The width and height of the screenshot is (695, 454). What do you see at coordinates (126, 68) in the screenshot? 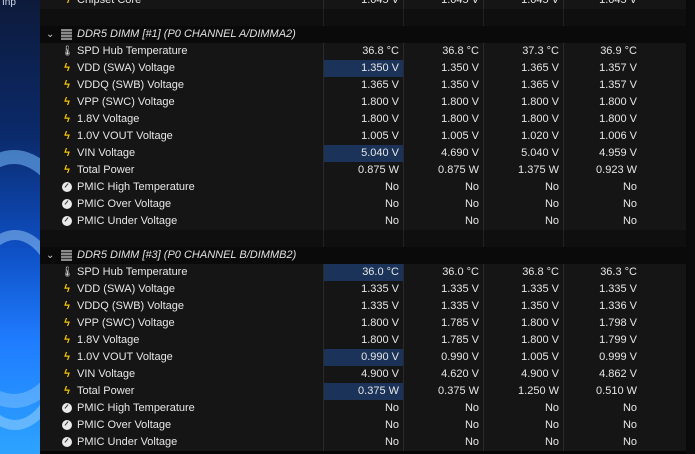
I see `sensor-label: VDD (SWA) Voltage` at bounding box center [126, 68].